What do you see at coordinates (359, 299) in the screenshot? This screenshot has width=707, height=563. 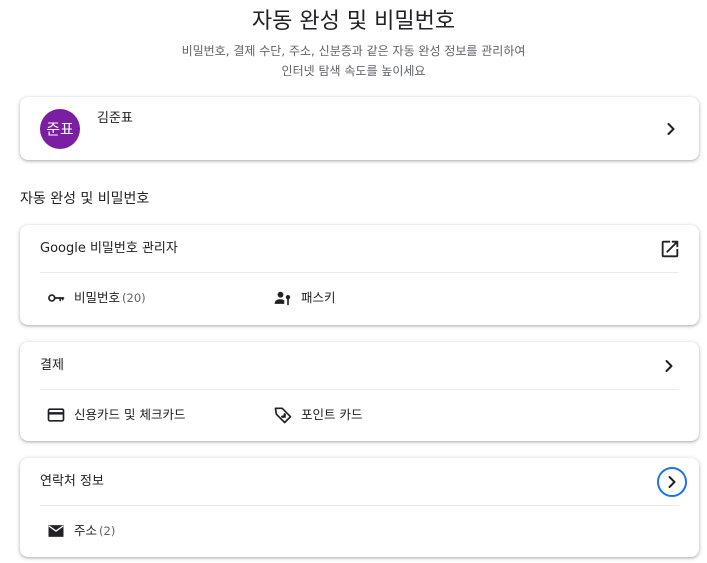 I see `password-manager-items: 비밀번호 (20) 패스키` at bounding box center [359, 299].